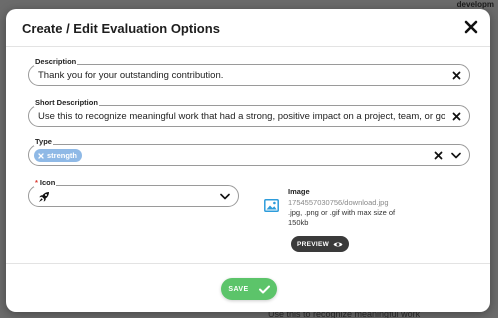 The height and width of the screenshot is (318, 498). Describe the element at coordinates (248, 28) in the screenshot. I see `modal-header: Create / Edit Evaluation Options` at that location.